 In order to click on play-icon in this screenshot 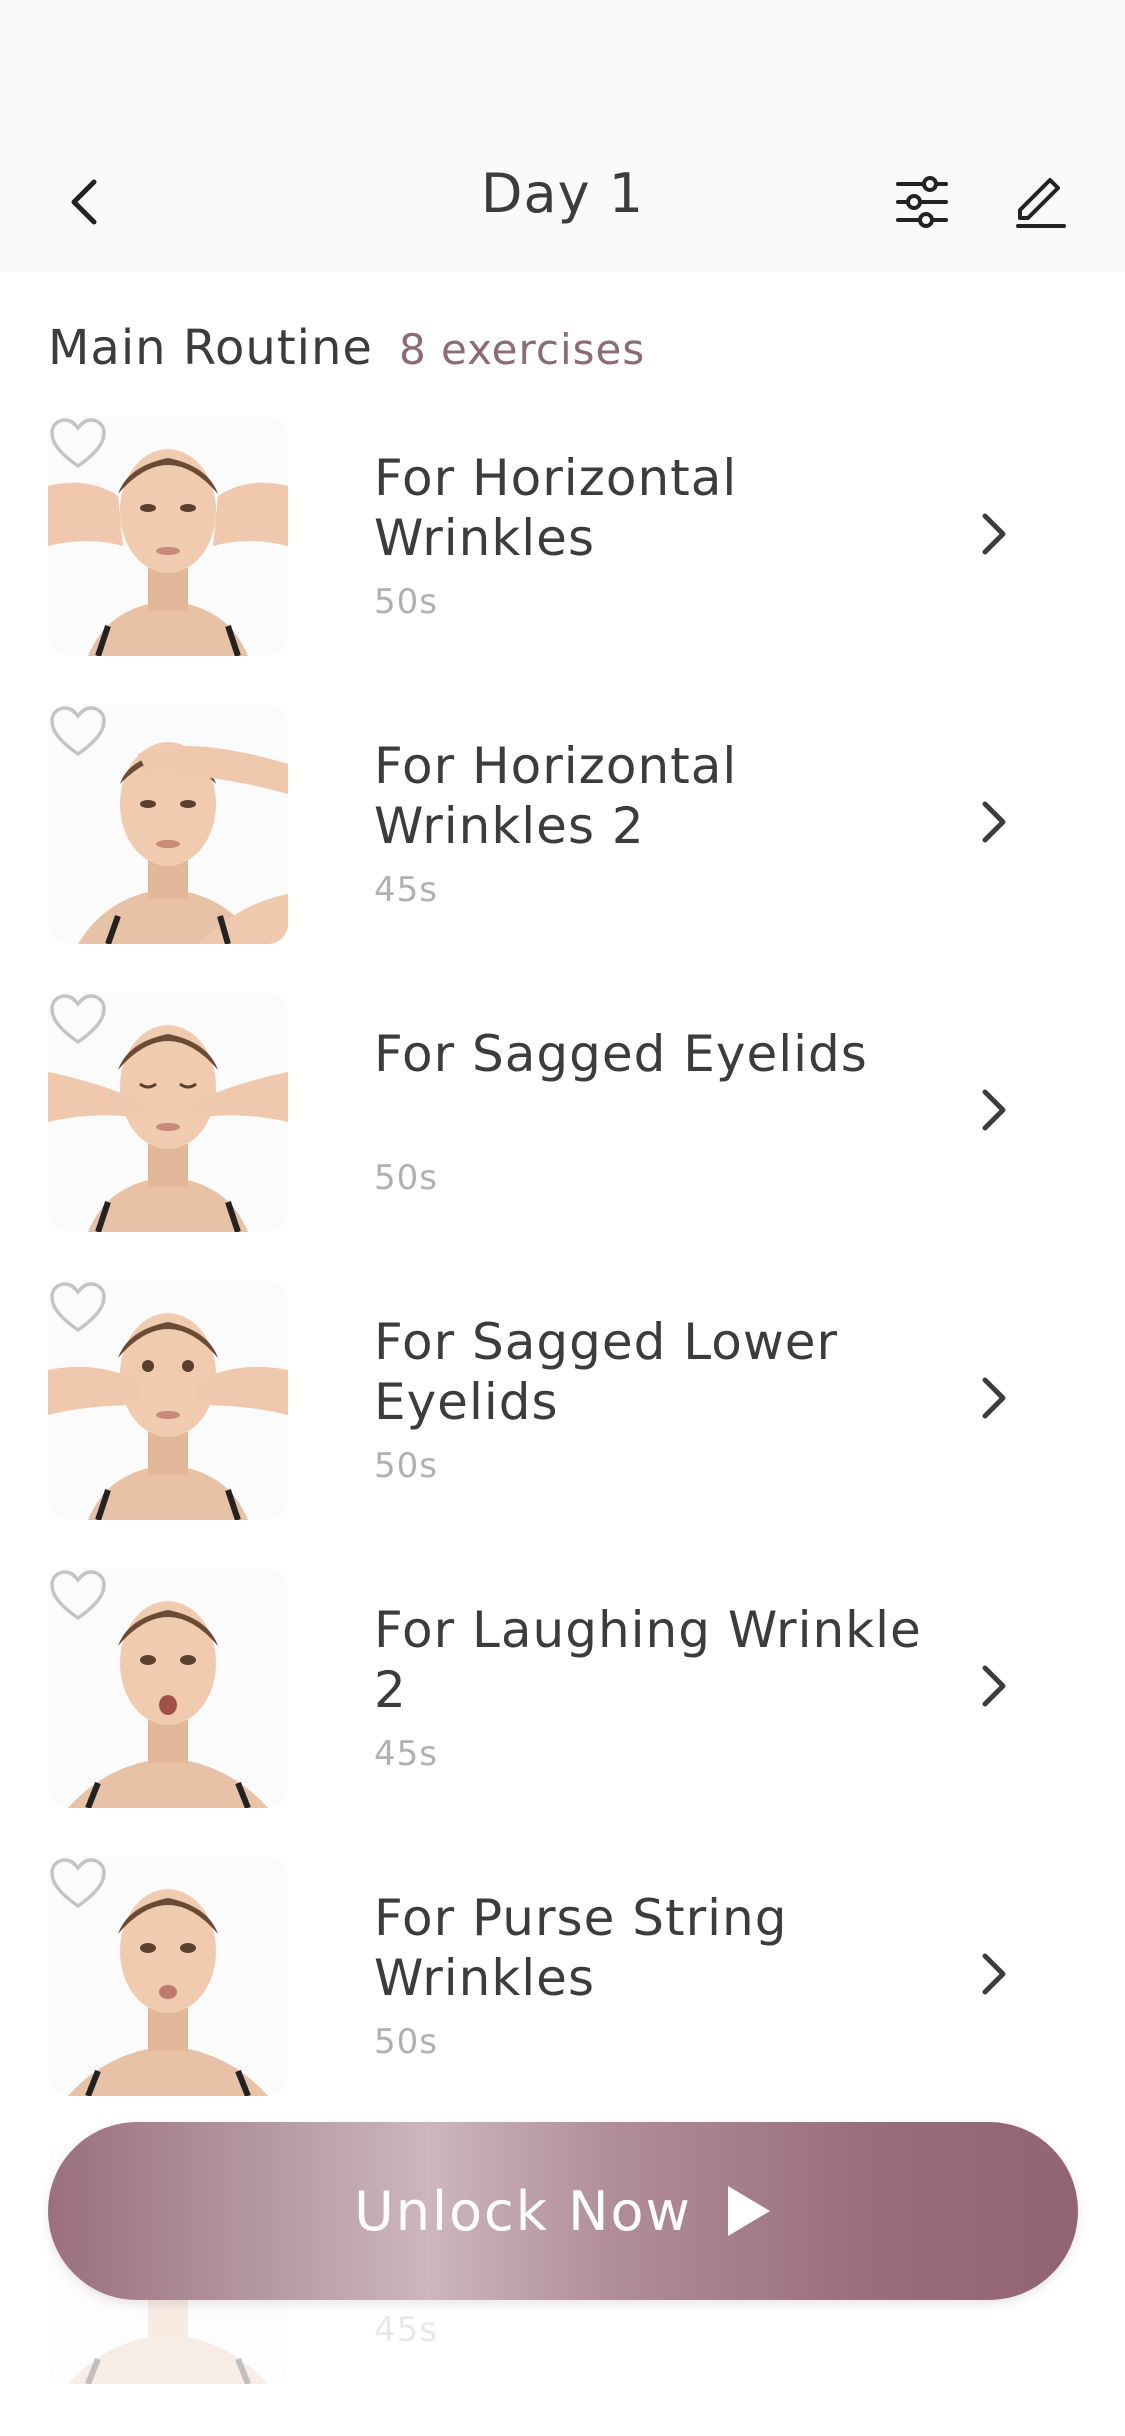, I will do `click(748, 2211)`.